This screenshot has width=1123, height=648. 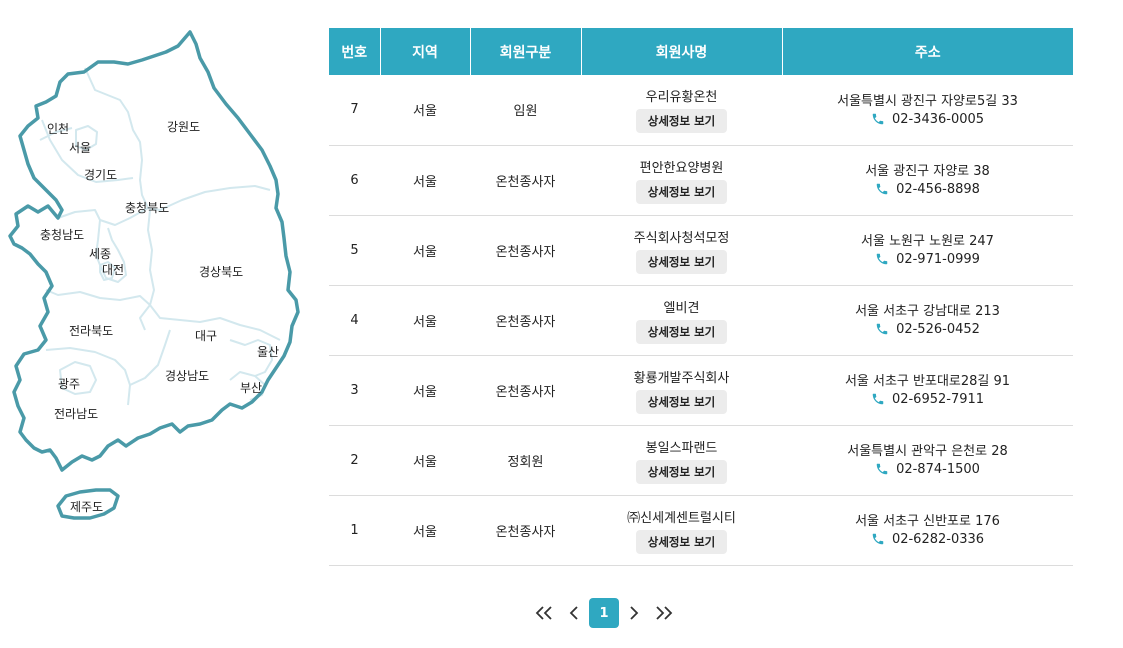 What do you see at coordinates (927, 320) in the screenshot?
I see `cell-address: 서울 서초구 강남대로 213 02-526-0452` at bounding box center [927, 320].